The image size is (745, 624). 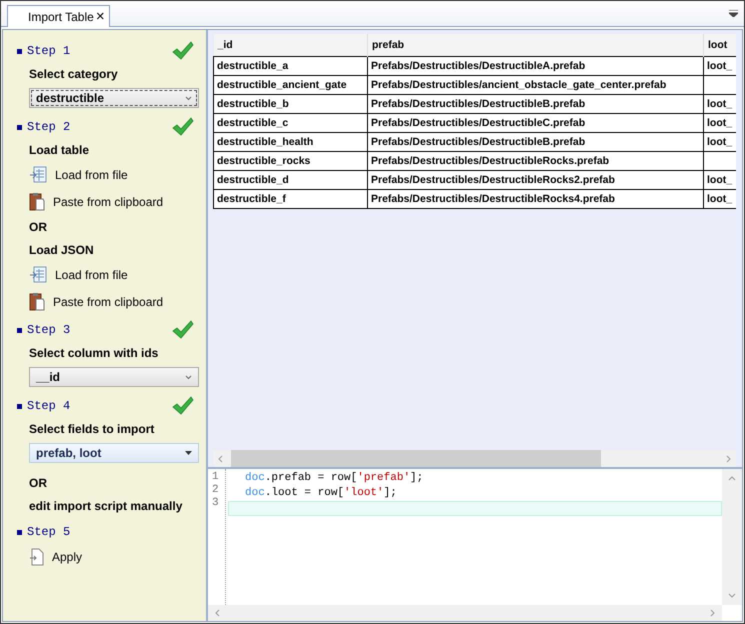 I want to click on menu-arrow-icon, so click(x=733, y=13).